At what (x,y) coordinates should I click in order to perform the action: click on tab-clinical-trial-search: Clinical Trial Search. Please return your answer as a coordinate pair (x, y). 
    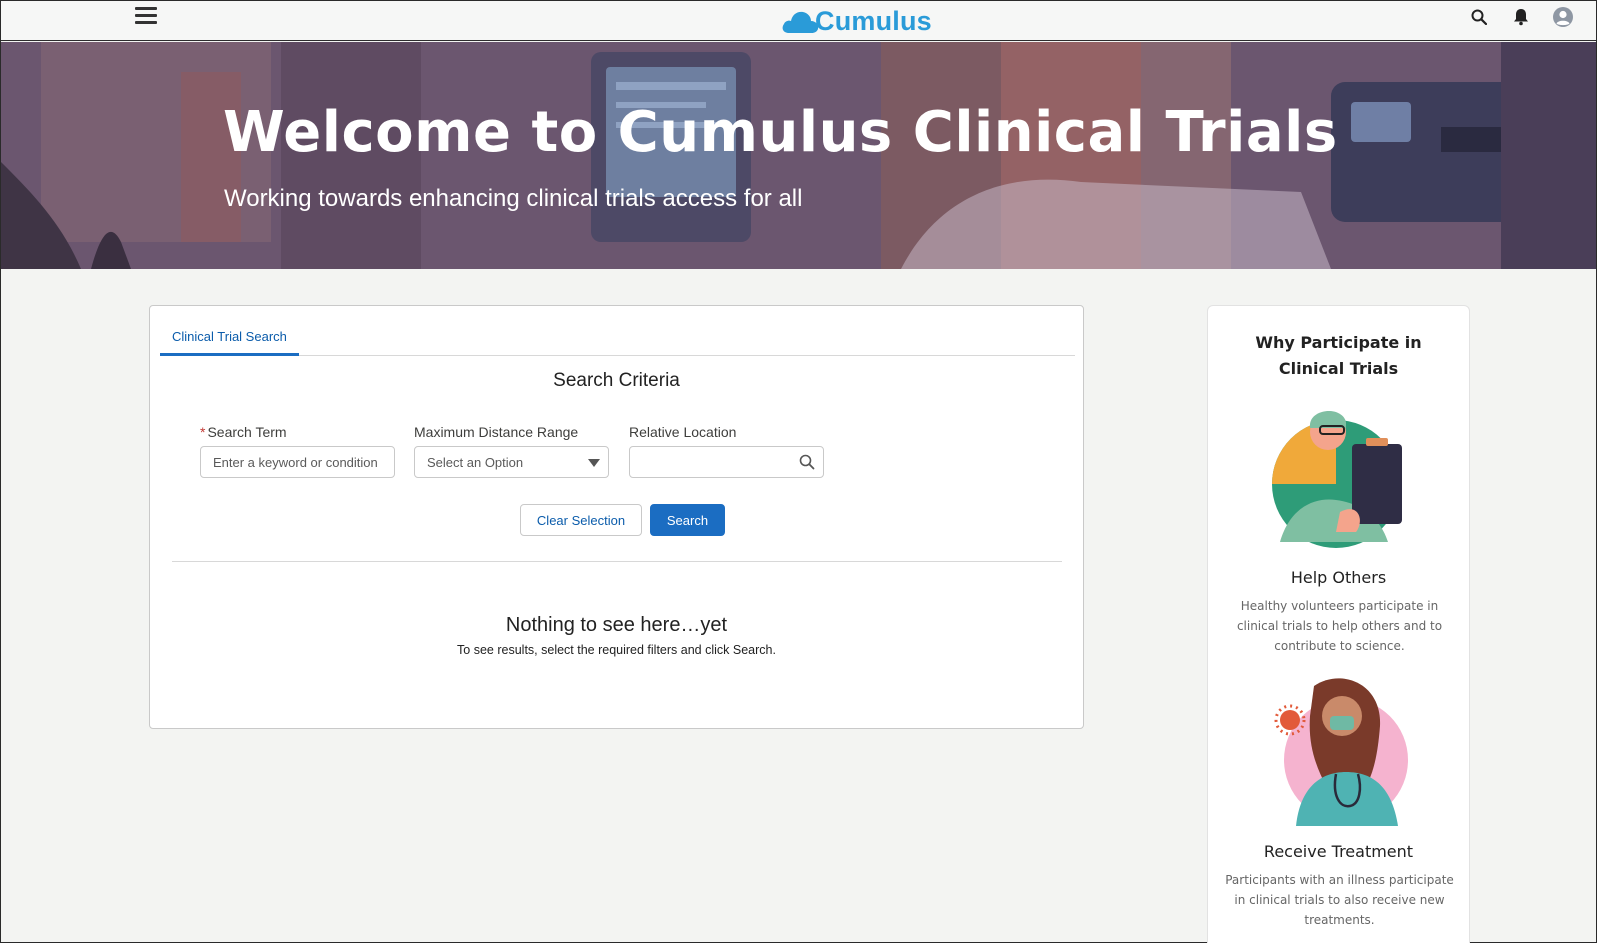
    Looking at the image, I should click on (229, 340).